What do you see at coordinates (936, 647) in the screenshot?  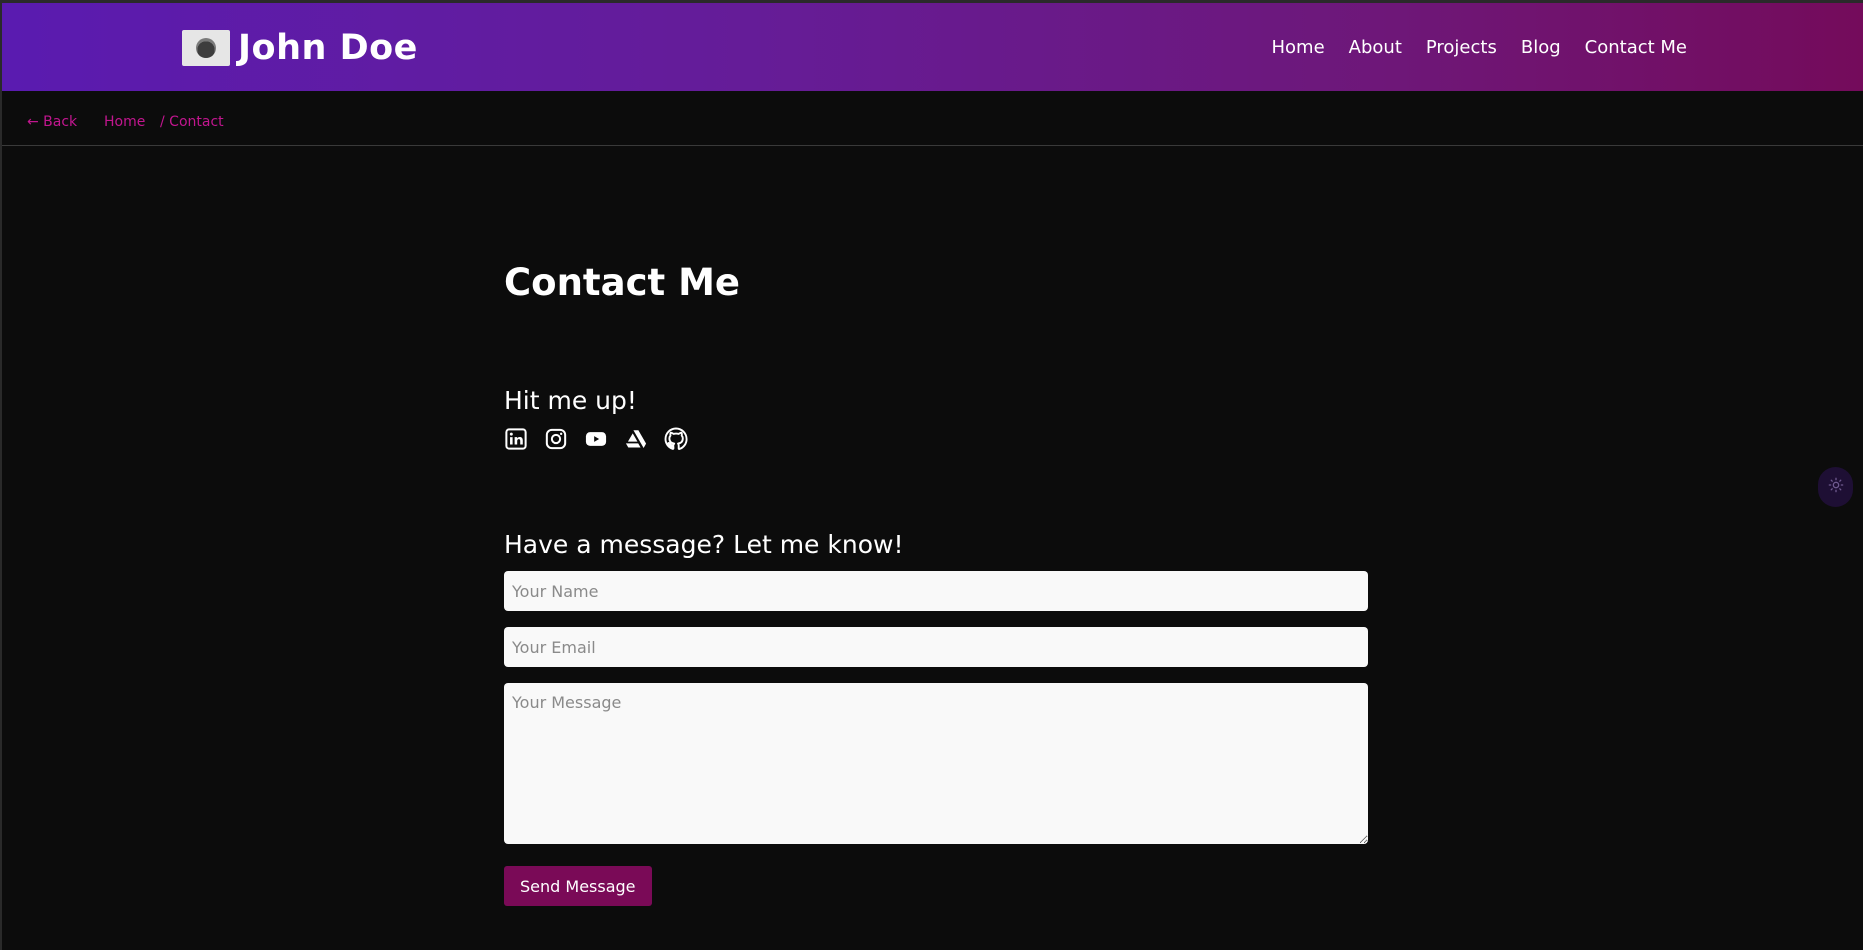 I see `email-input` at bounding box center [936, 647].